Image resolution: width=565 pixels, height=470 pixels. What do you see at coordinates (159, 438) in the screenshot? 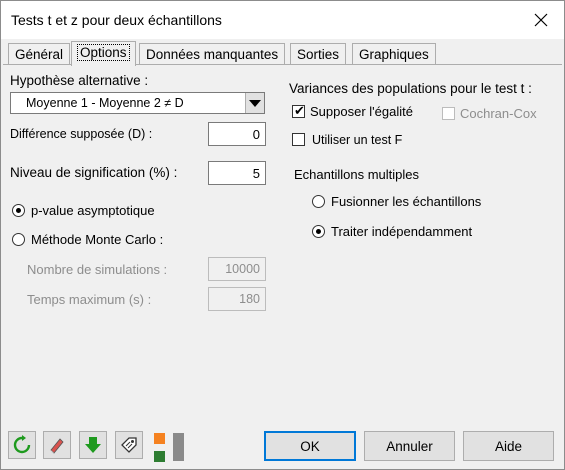
I see `orange-swatch` at bounding box center [159, 438].